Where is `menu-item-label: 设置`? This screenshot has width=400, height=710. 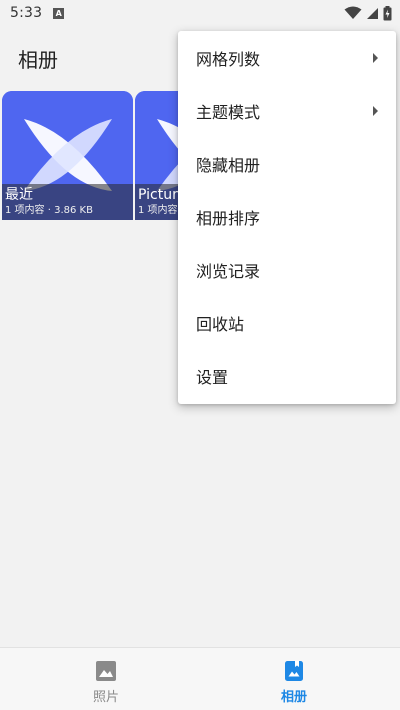
menu-item-label: 设置 is located at coordinates (212, 377).